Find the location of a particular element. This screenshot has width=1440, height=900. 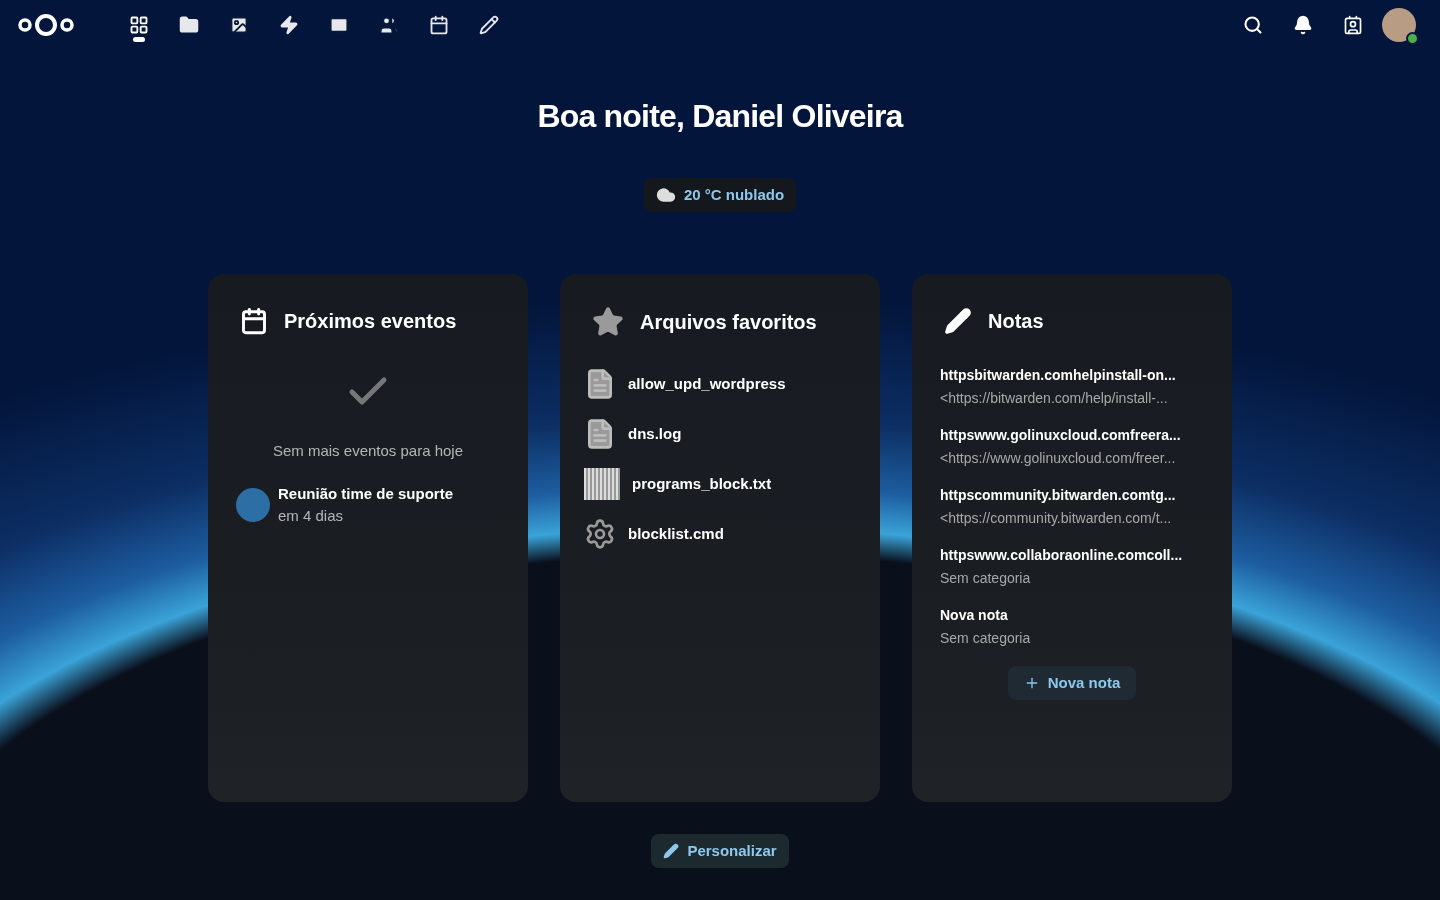

avatar is located at coordinates (1399, 25).